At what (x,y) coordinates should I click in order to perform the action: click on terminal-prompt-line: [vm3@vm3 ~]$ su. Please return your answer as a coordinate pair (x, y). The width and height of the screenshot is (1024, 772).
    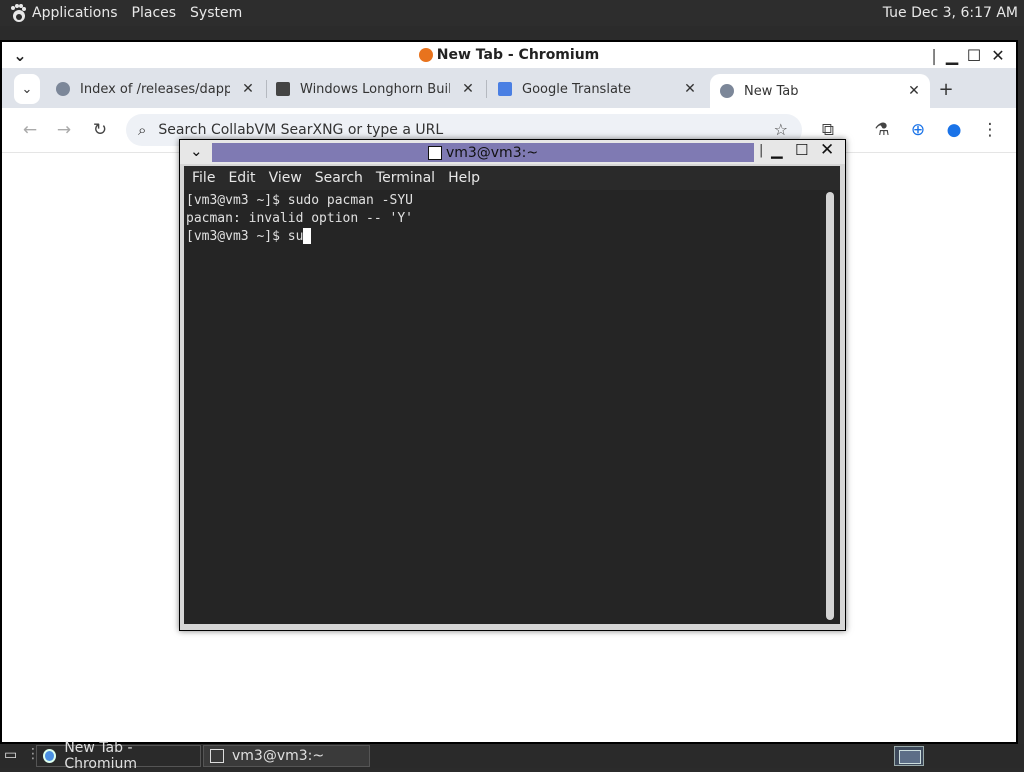
    Looking at the image, I should click on (513, 237).